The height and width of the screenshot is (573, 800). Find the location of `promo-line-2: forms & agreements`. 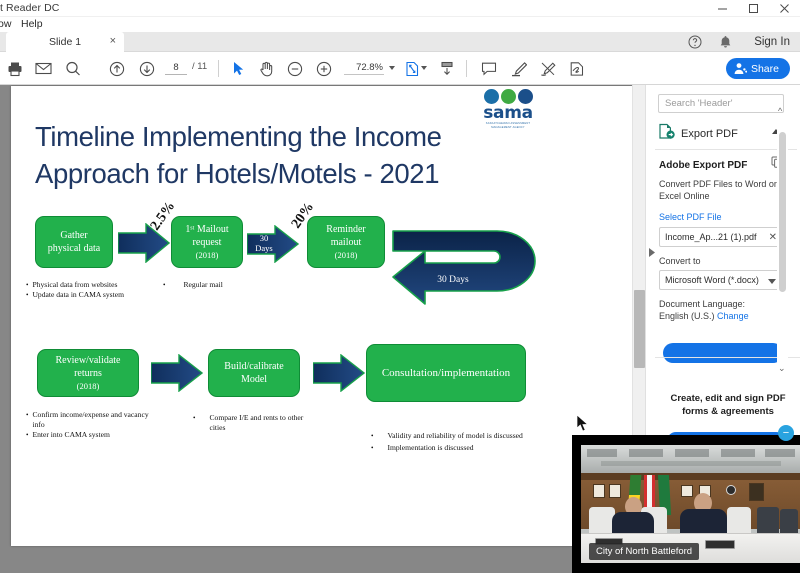

promo-line-2: forms & agreements is located at coordinates (728, 411).